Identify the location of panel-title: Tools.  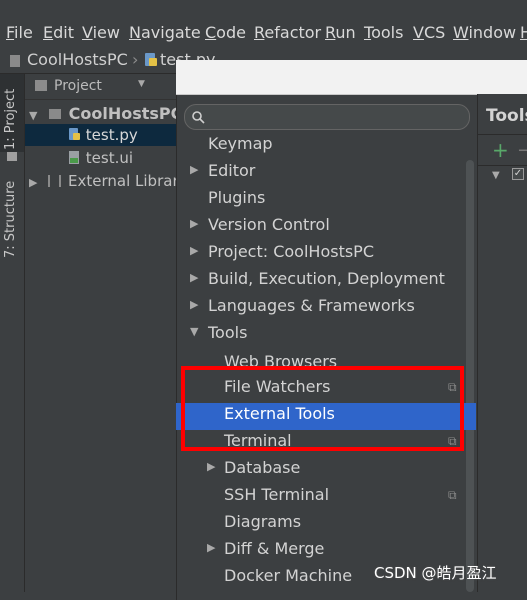
(506, 116).